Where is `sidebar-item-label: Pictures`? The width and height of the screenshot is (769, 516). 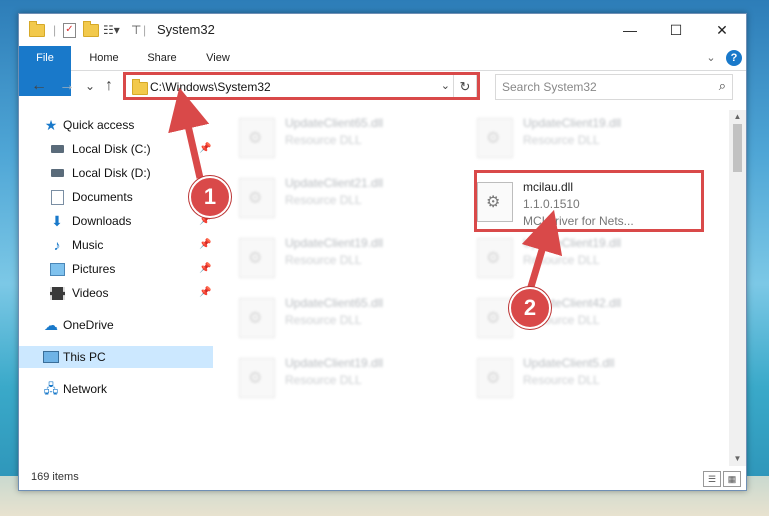 sidebar-item-label: Pictures is located at coordinates (94, 269).